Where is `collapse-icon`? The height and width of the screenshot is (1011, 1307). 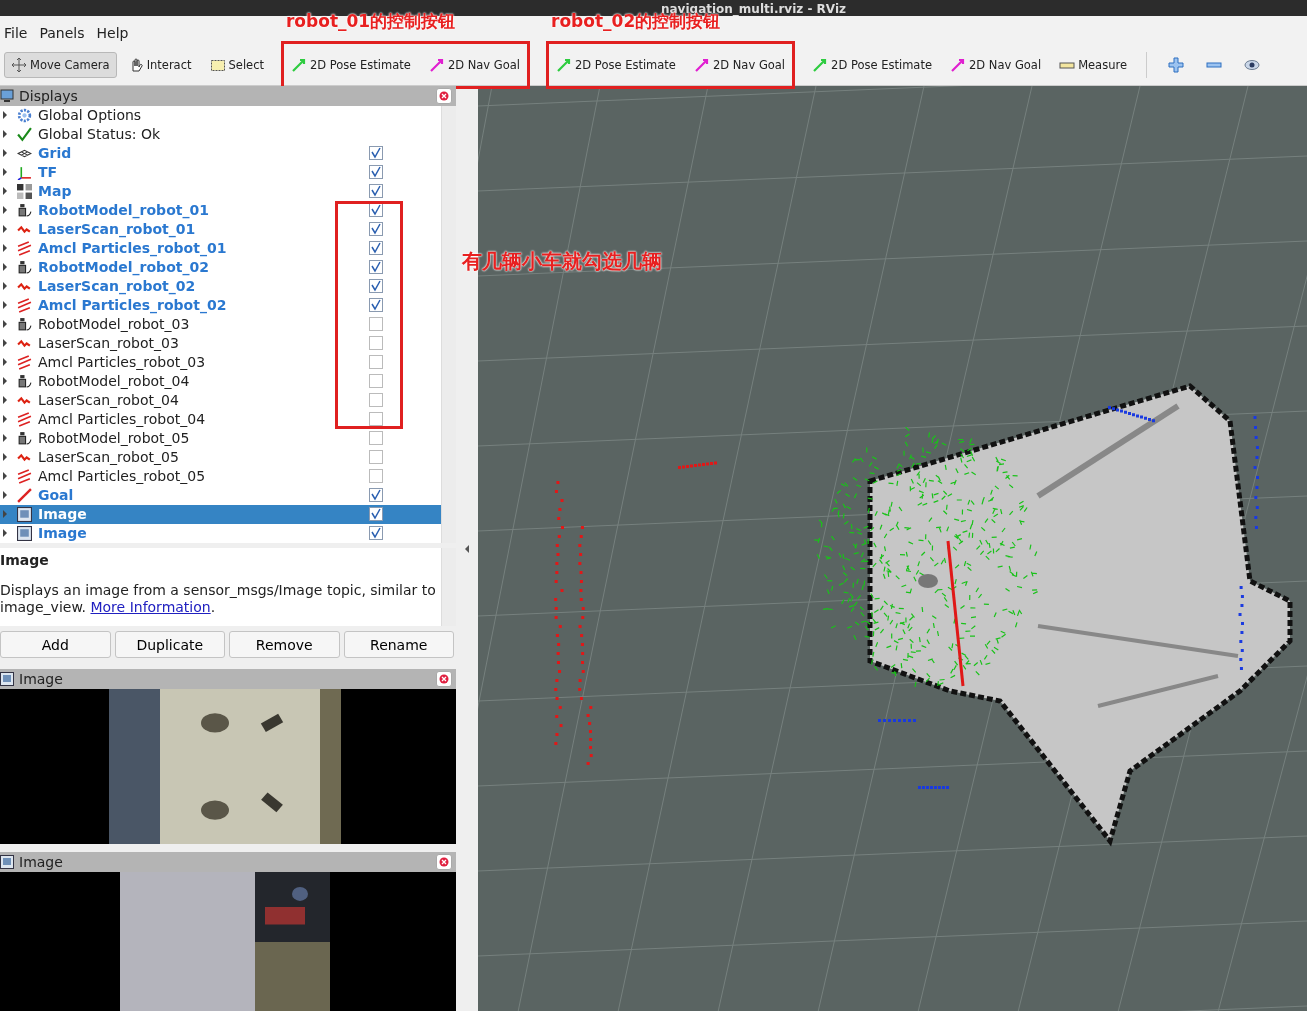 collapse-icon is located at coordinates (467, 549).